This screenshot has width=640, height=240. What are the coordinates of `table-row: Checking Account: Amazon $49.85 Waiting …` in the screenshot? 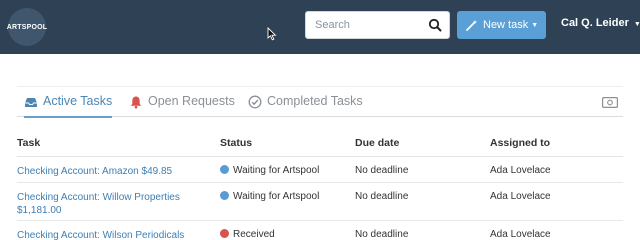 It's located at (320, 169).